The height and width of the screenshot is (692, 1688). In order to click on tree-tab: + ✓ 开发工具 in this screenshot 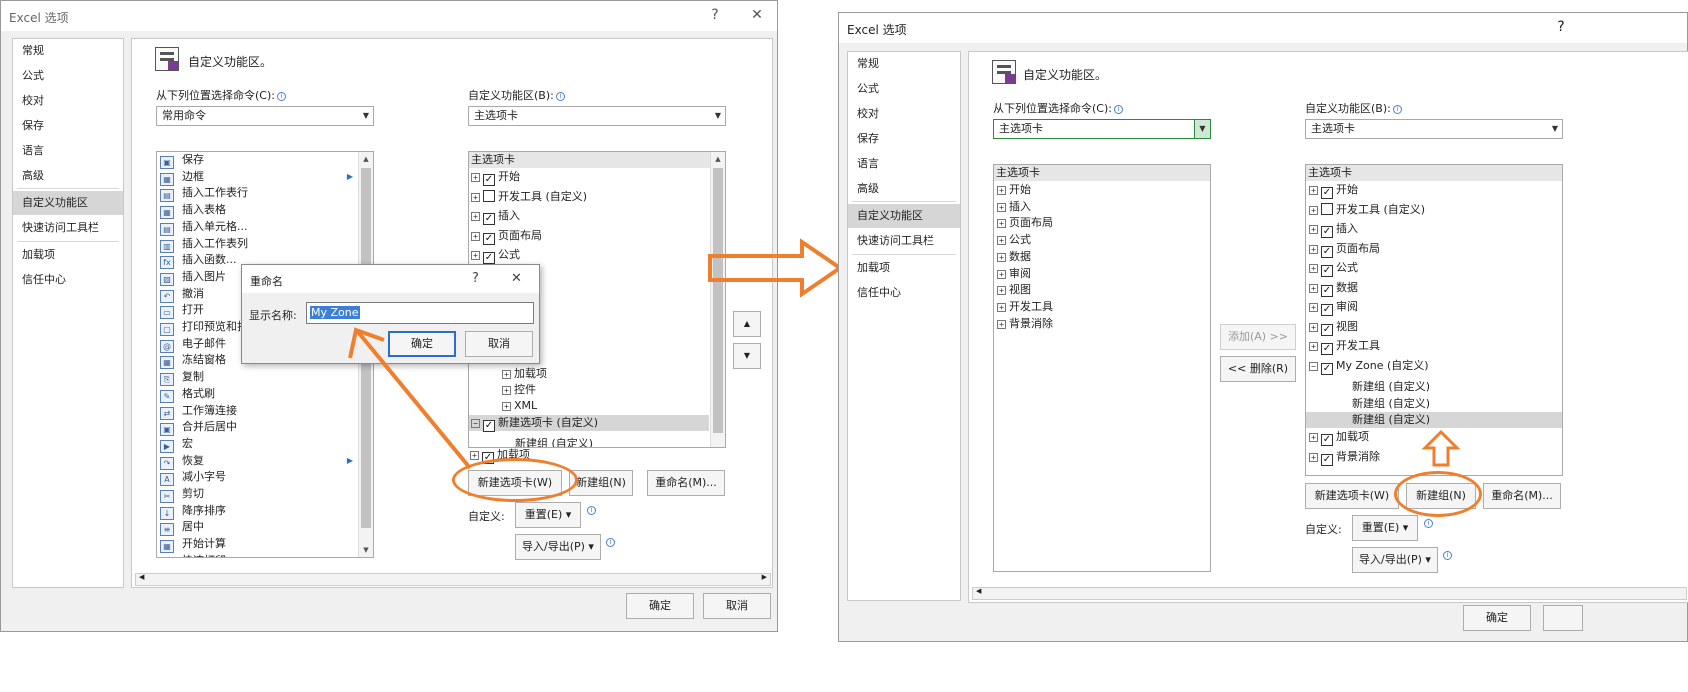, I will do `click(1344, 346)`.